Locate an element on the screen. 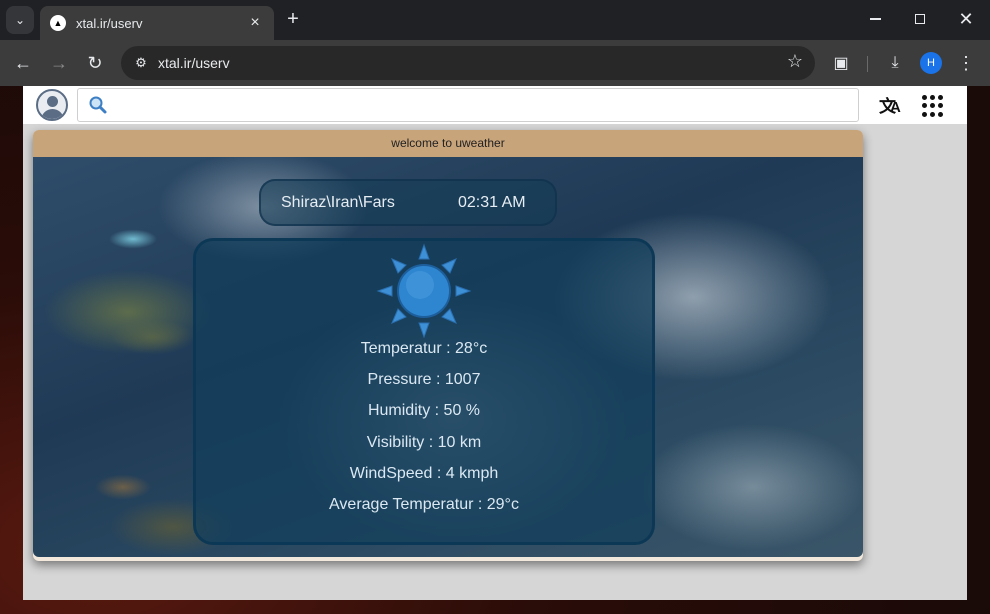 The height and width of the screenshot is (614, 990). chevron-down-icon: ⌄ is located at coordinates (20, 20).